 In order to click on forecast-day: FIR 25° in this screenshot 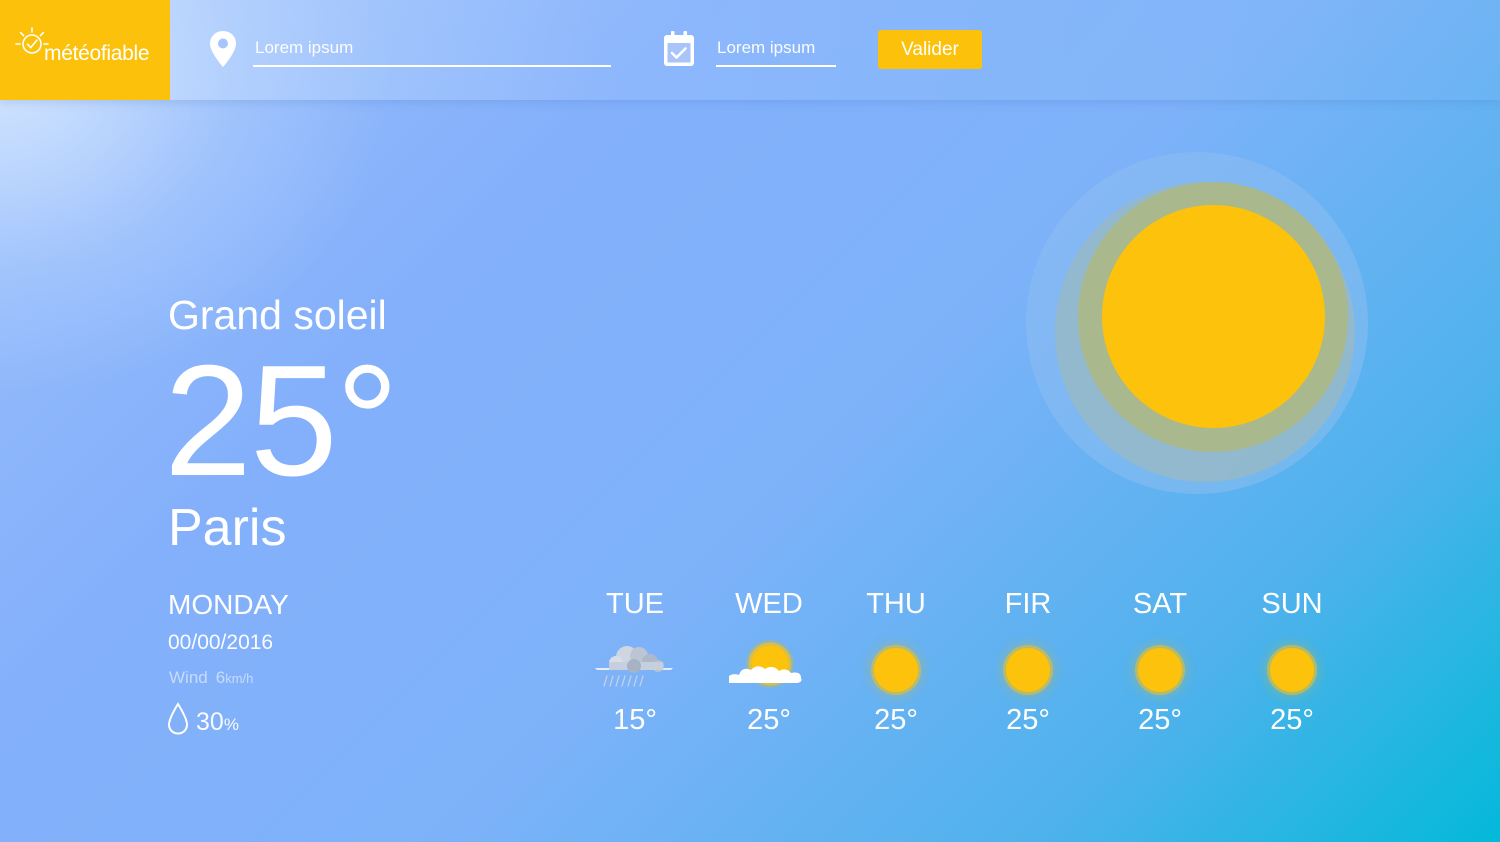, I will do `click(1028, 668)`.